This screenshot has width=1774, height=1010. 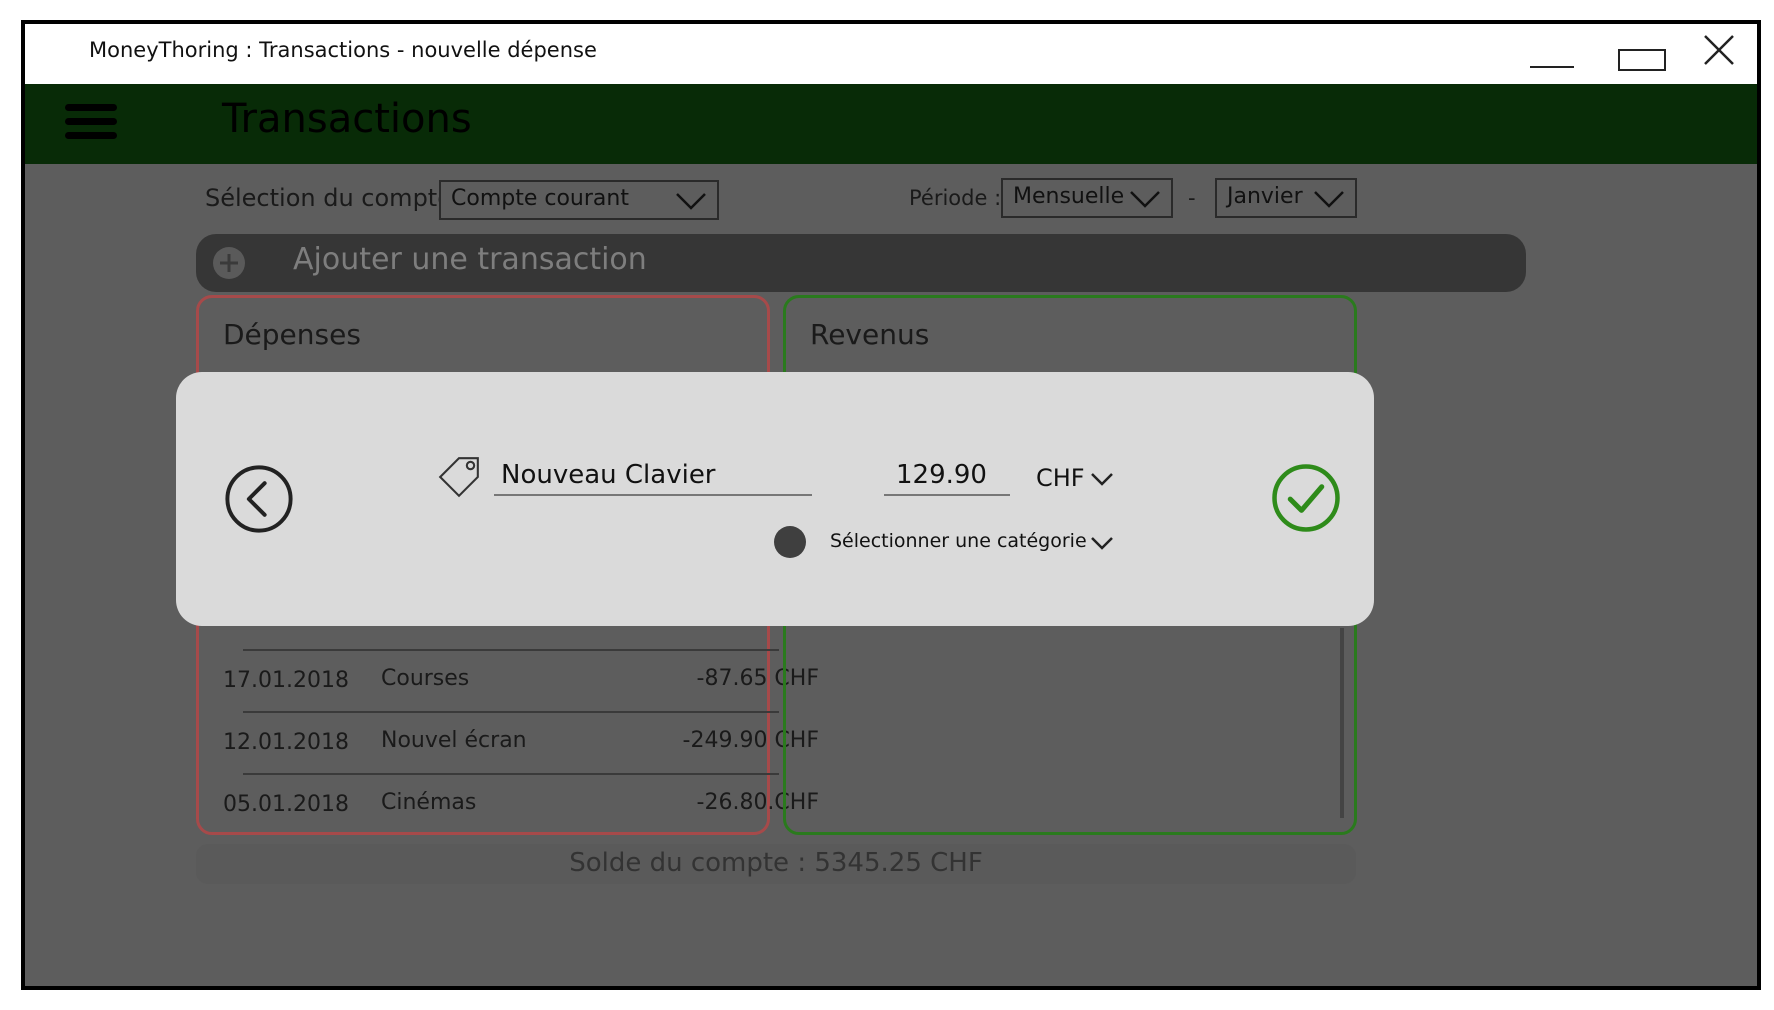 I want to click on month-select: Janvier, so click(x=1286, y=198).